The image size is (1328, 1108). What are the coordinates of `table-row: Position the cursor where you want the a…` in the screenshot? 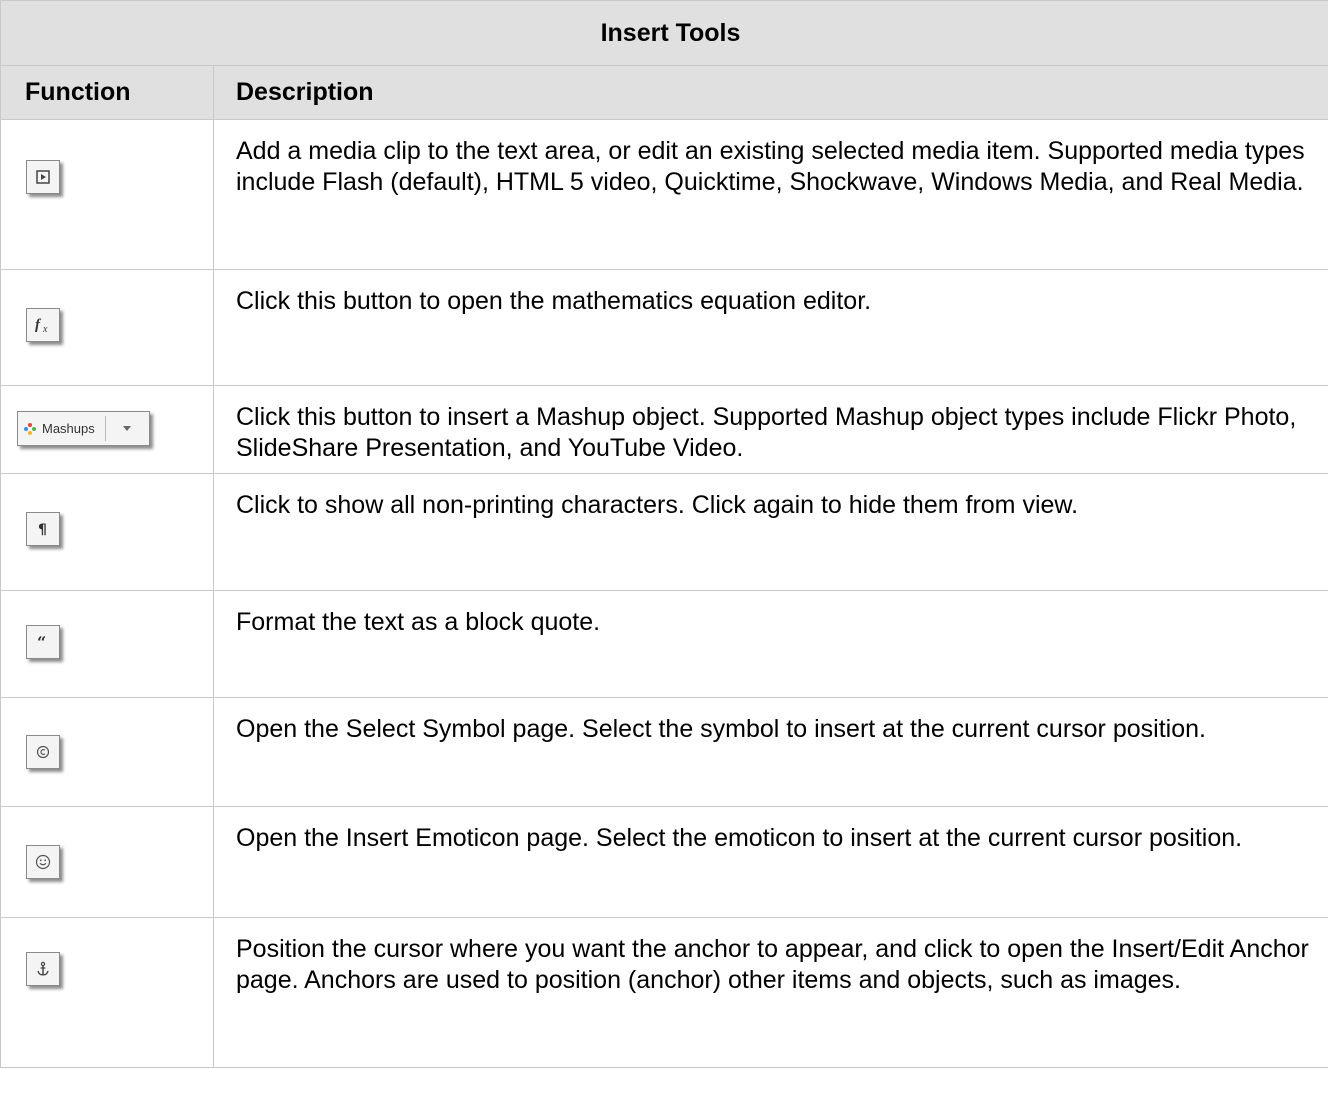 It's located at (664, 992).